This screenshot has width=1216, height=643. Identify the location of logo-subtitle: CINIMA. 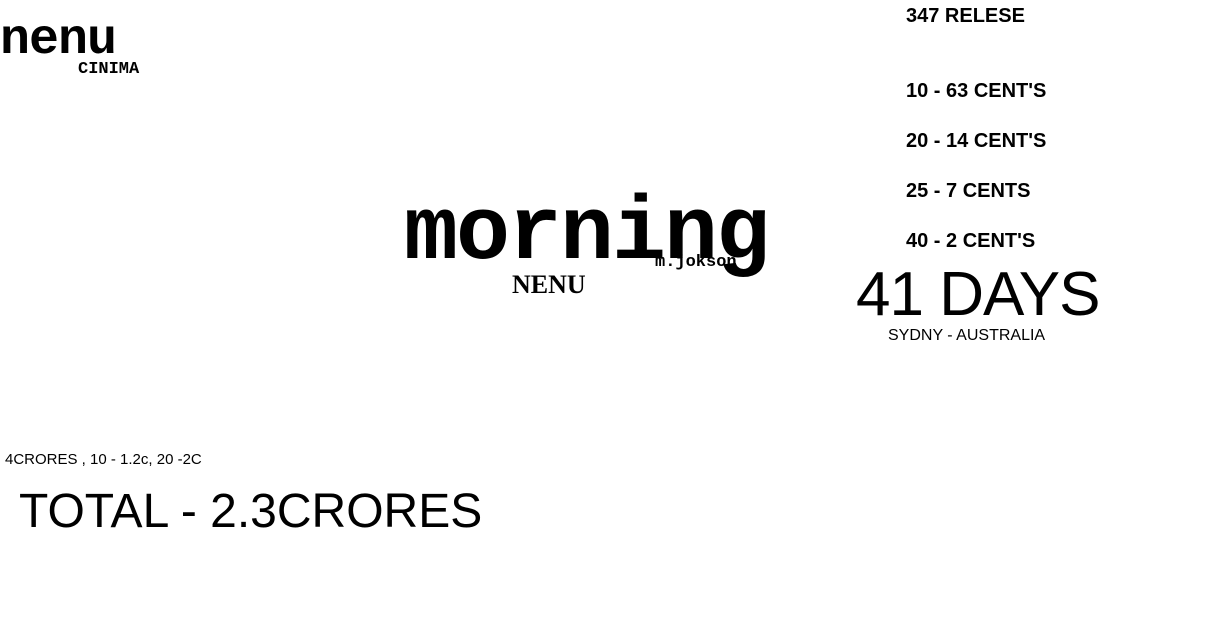
(109, 69).